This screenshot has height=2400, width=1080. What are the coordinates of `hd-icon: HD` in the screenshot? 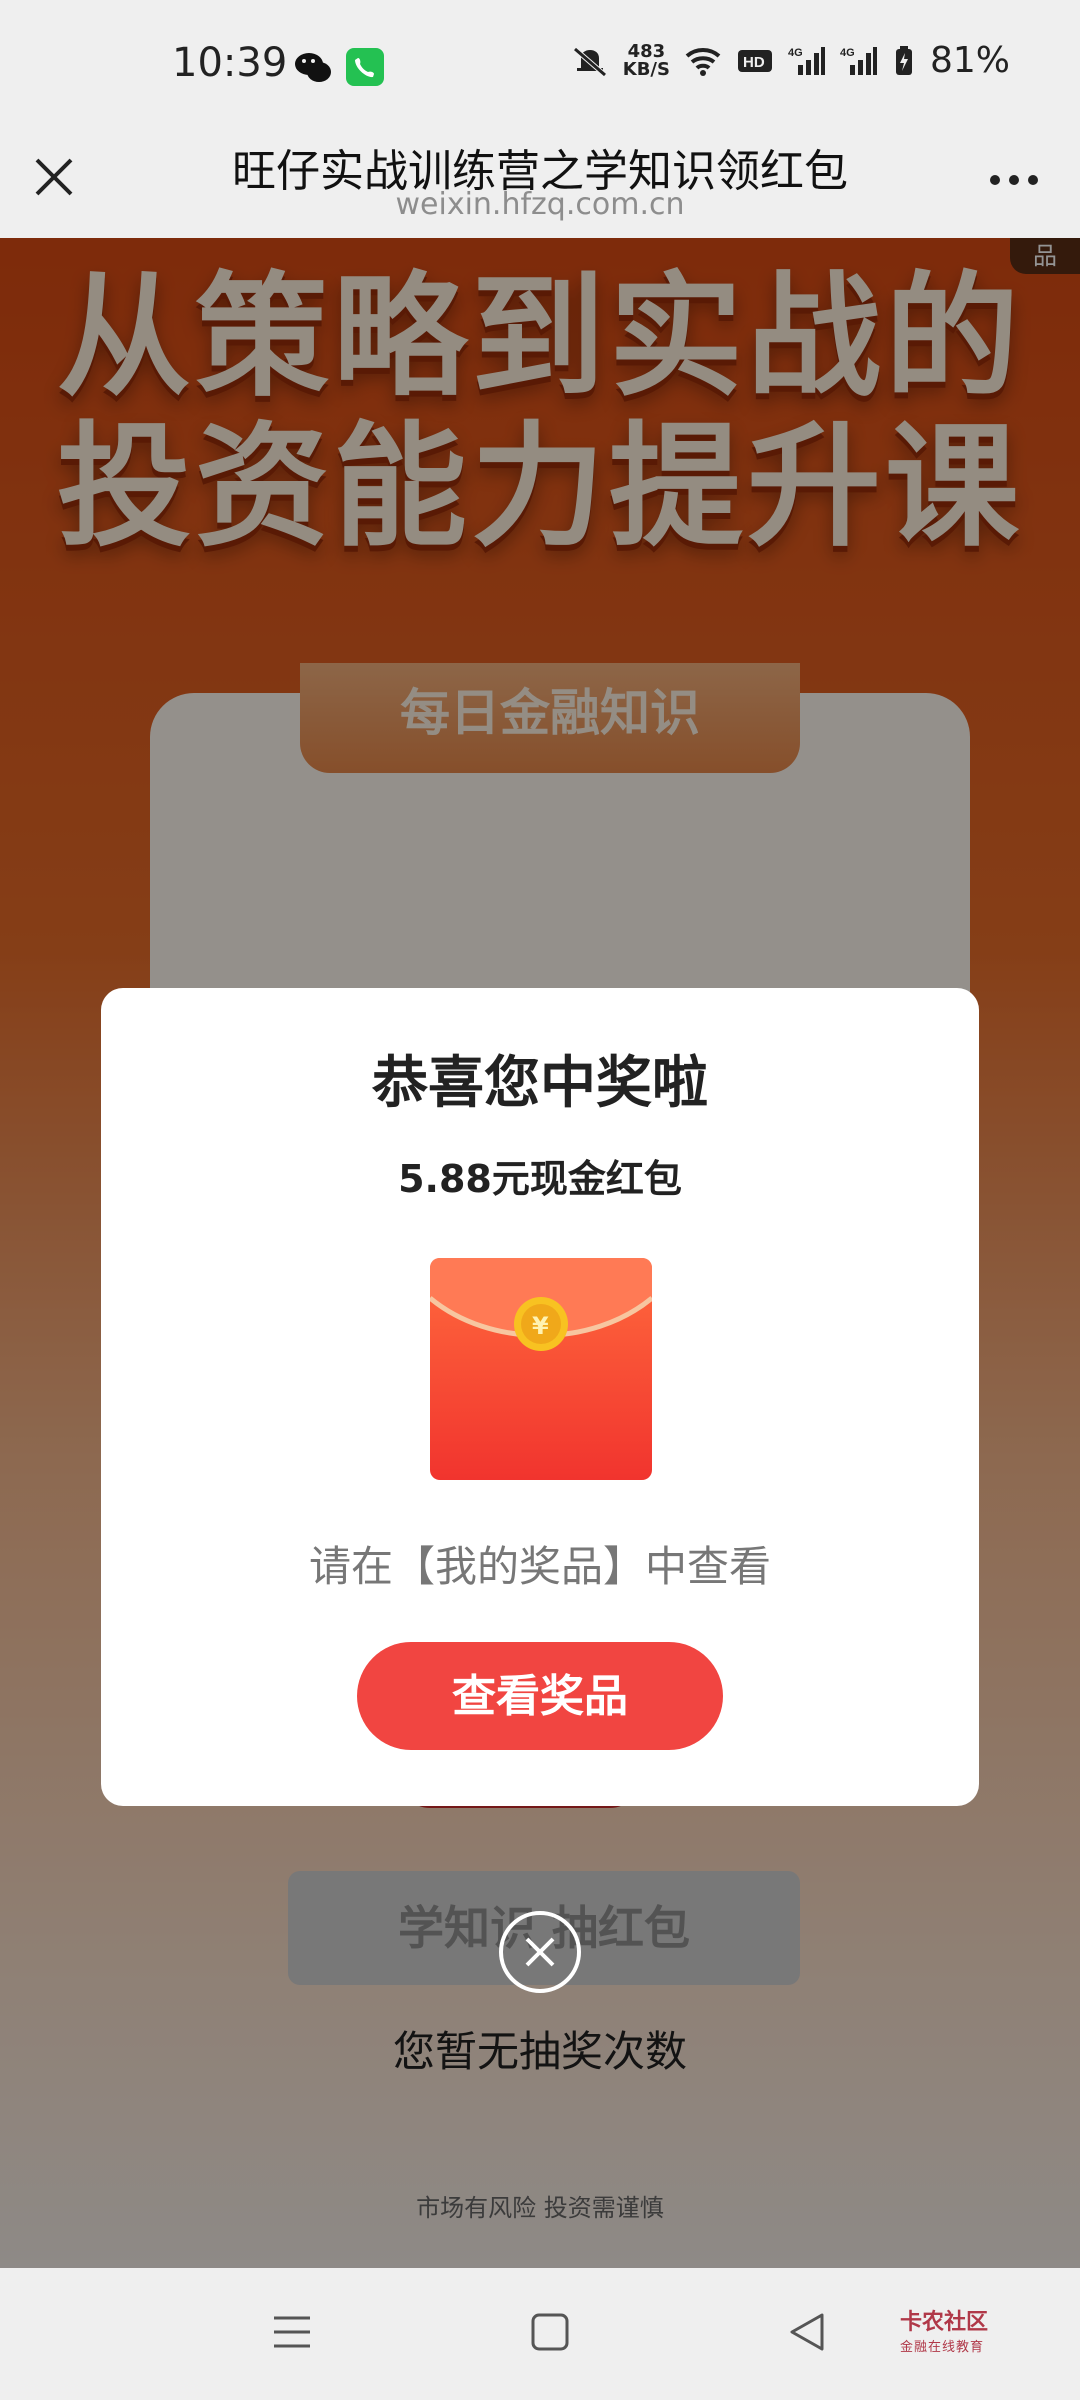 It's located at (754, 60).